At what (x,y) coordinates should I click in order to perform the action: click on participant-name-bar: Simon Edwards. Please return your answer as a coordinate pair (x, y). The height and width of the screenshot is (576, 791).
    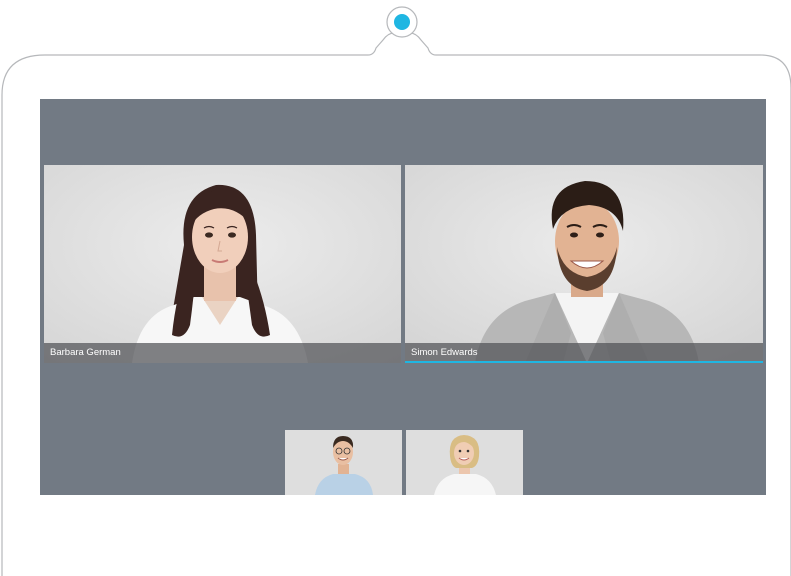
    Looking at the image, I should click on (584, 353).